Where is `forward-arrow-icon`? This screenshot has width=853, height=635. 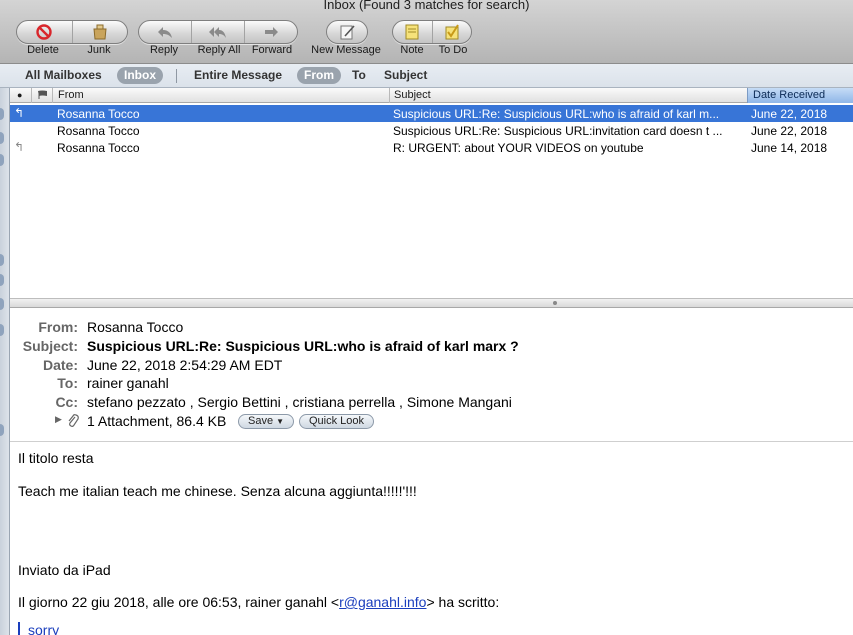 forward-arrow-icon is located at coordinates (271, 32).